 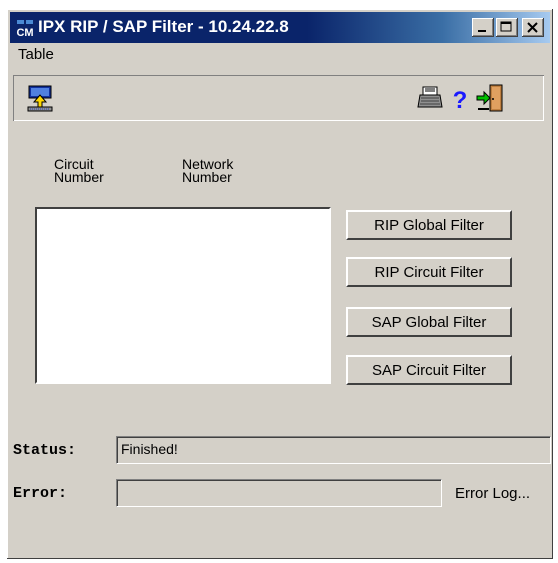 I want to click on rip-global-filter-button: RIP Global Filter, so click(x=429, y=225).